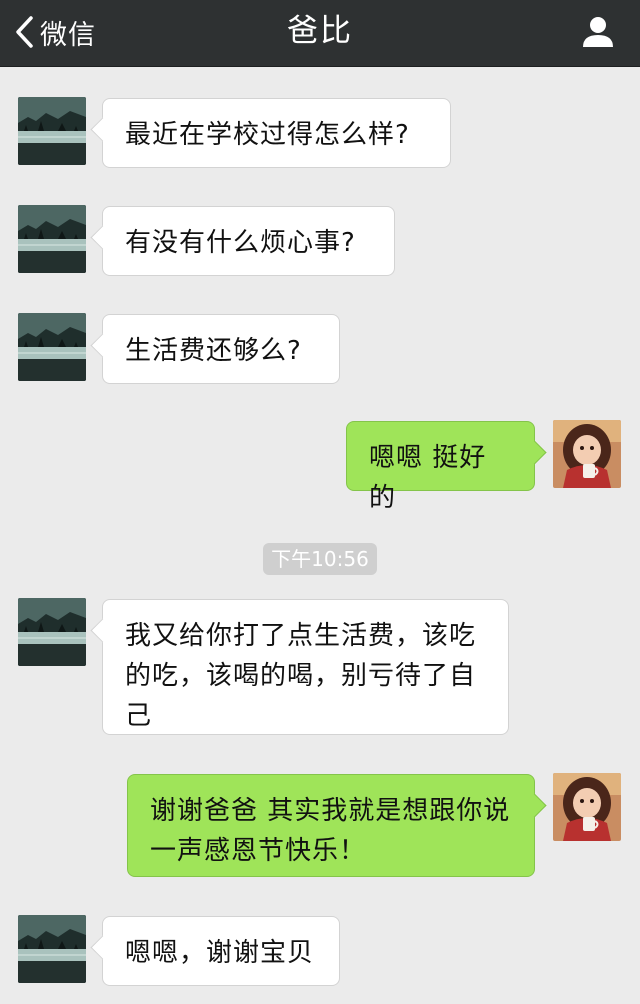 Image resolution: width=640 pixels, height=1004 pixels. I want to click on message-text: 有没有什么烦心事?, so click(240, 243).